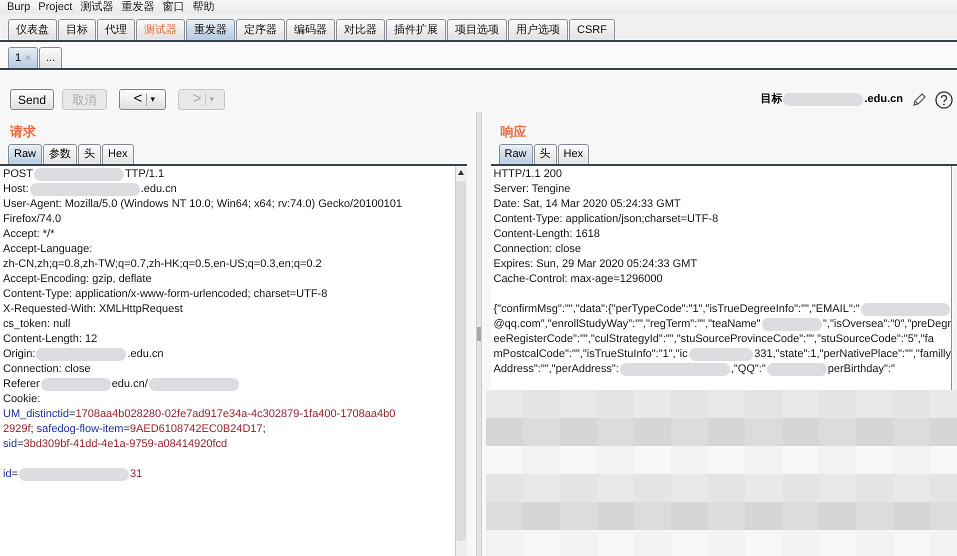  I want to click on menu-item: Burp, so click(18, 8).